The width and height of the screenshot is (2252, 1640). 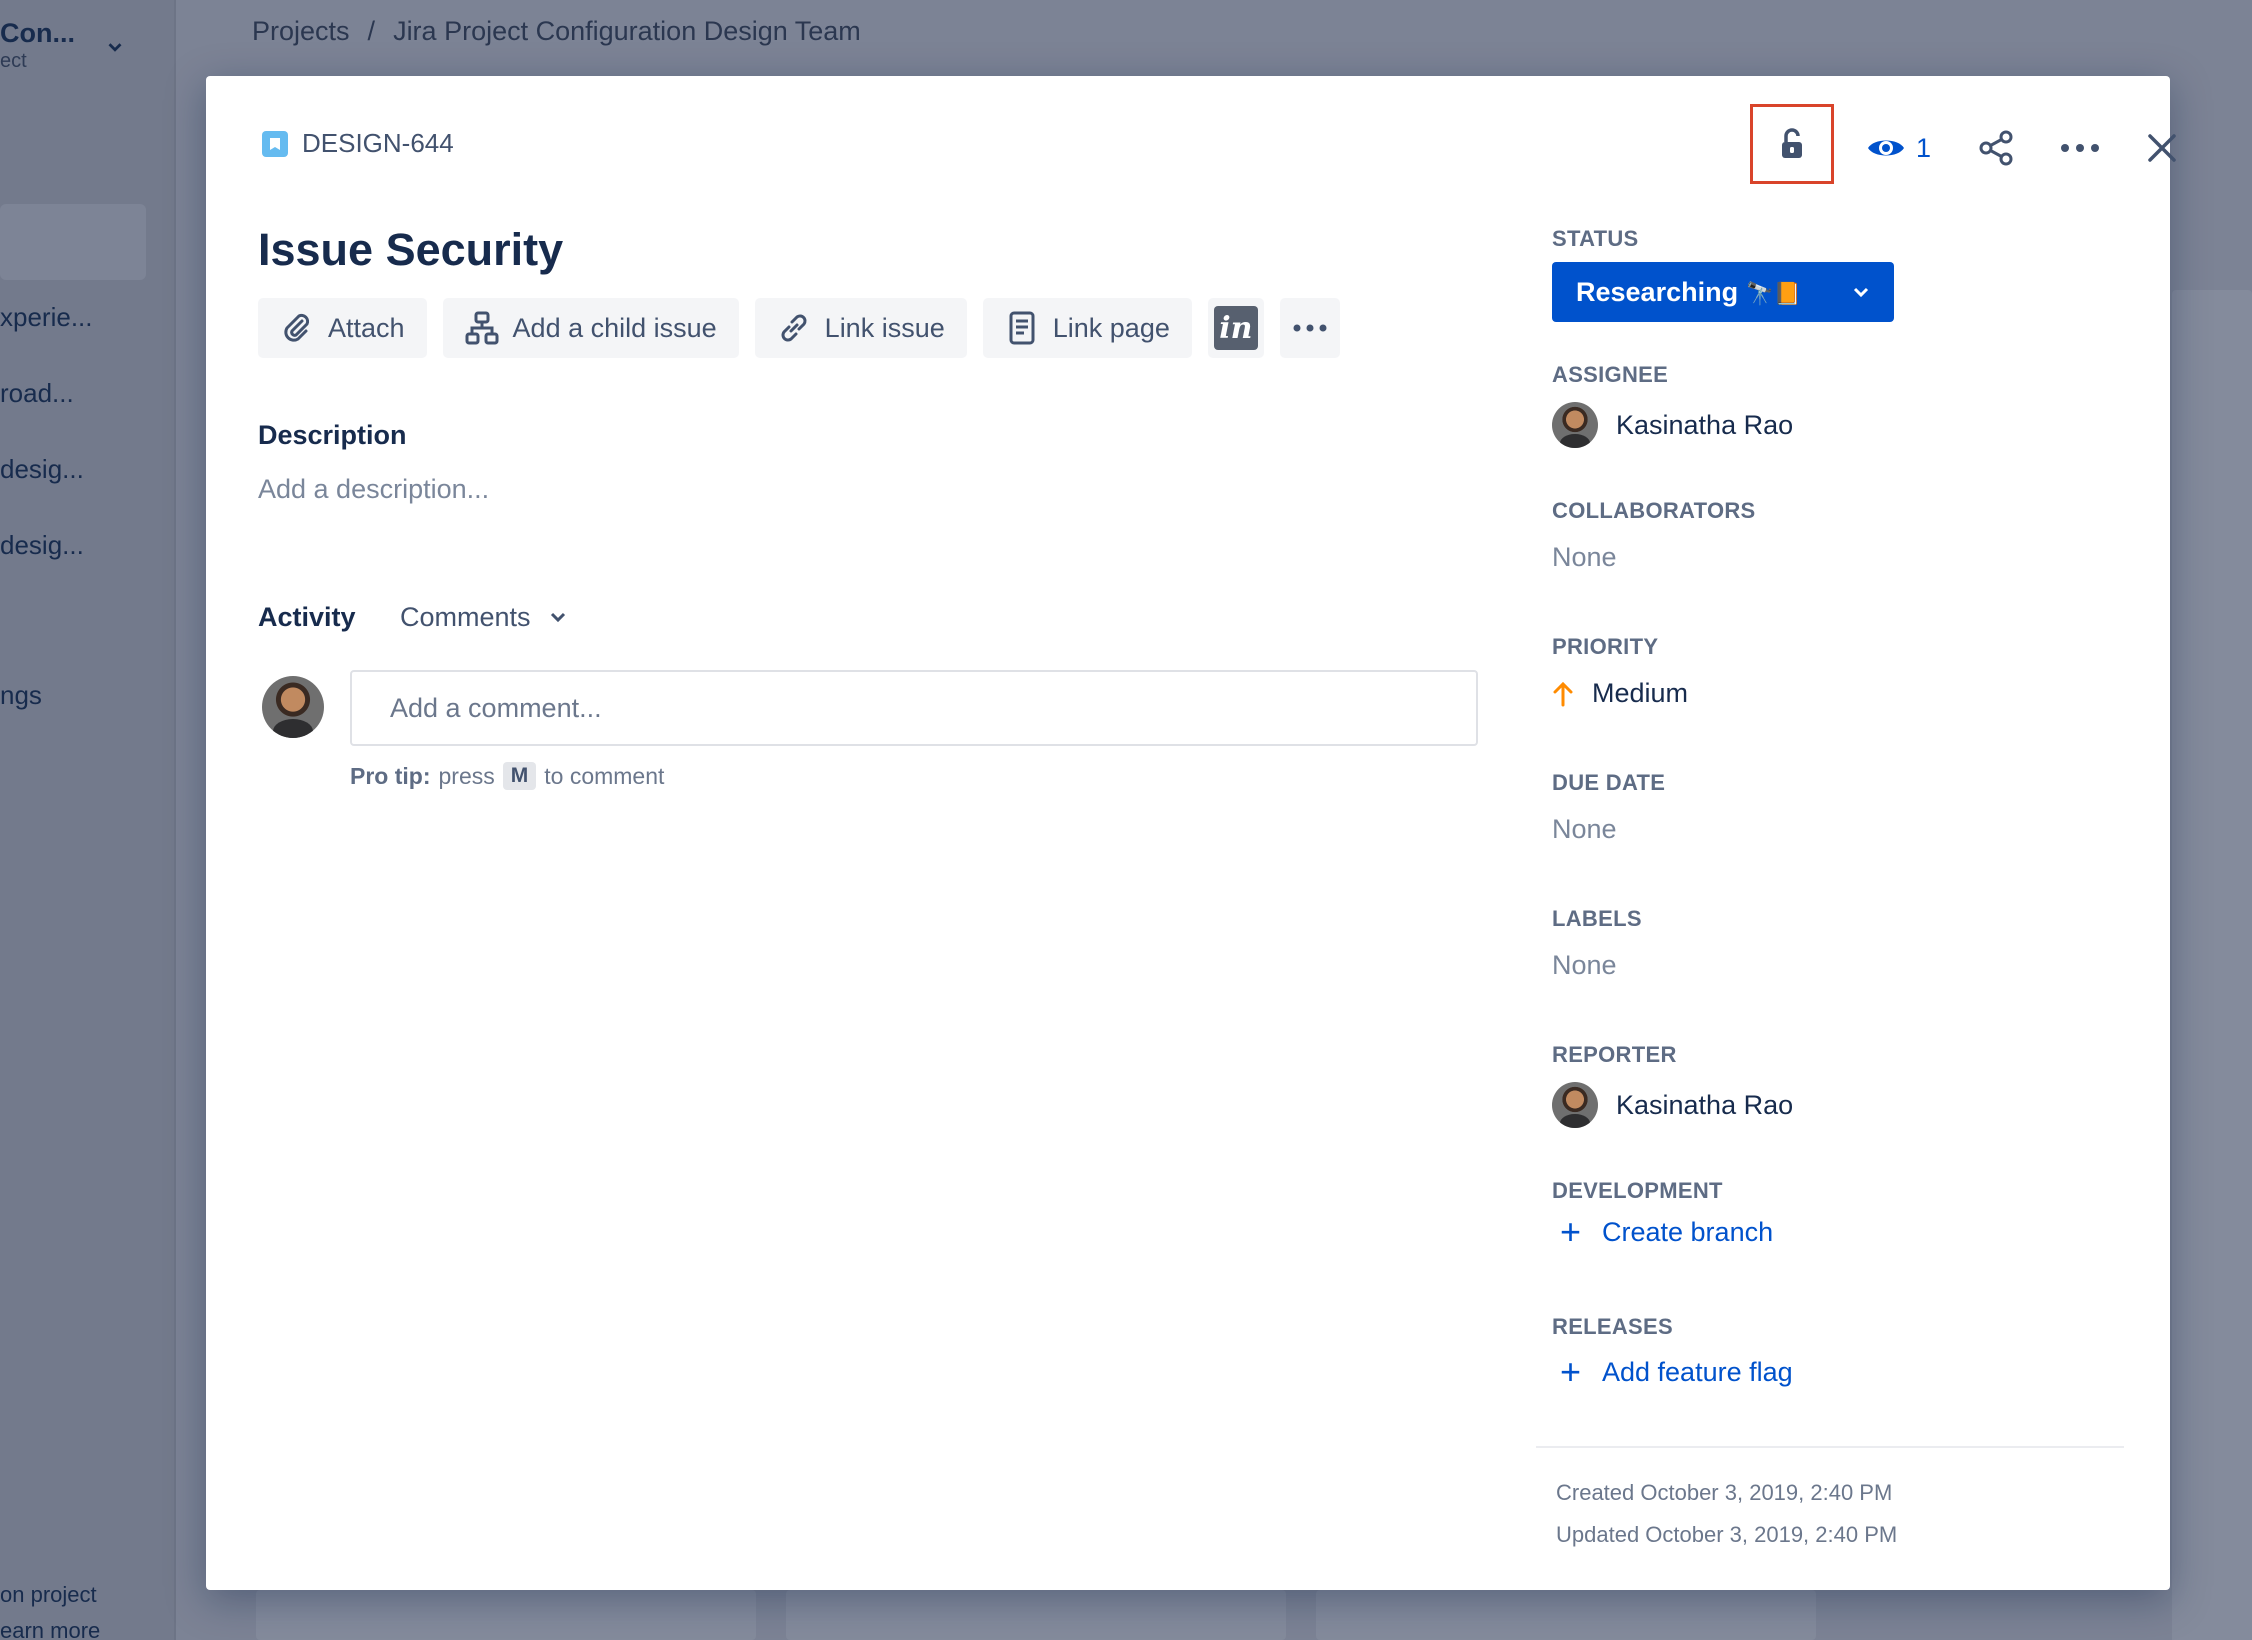 I want to click on description-label: Description, so click(x=332, y=435).